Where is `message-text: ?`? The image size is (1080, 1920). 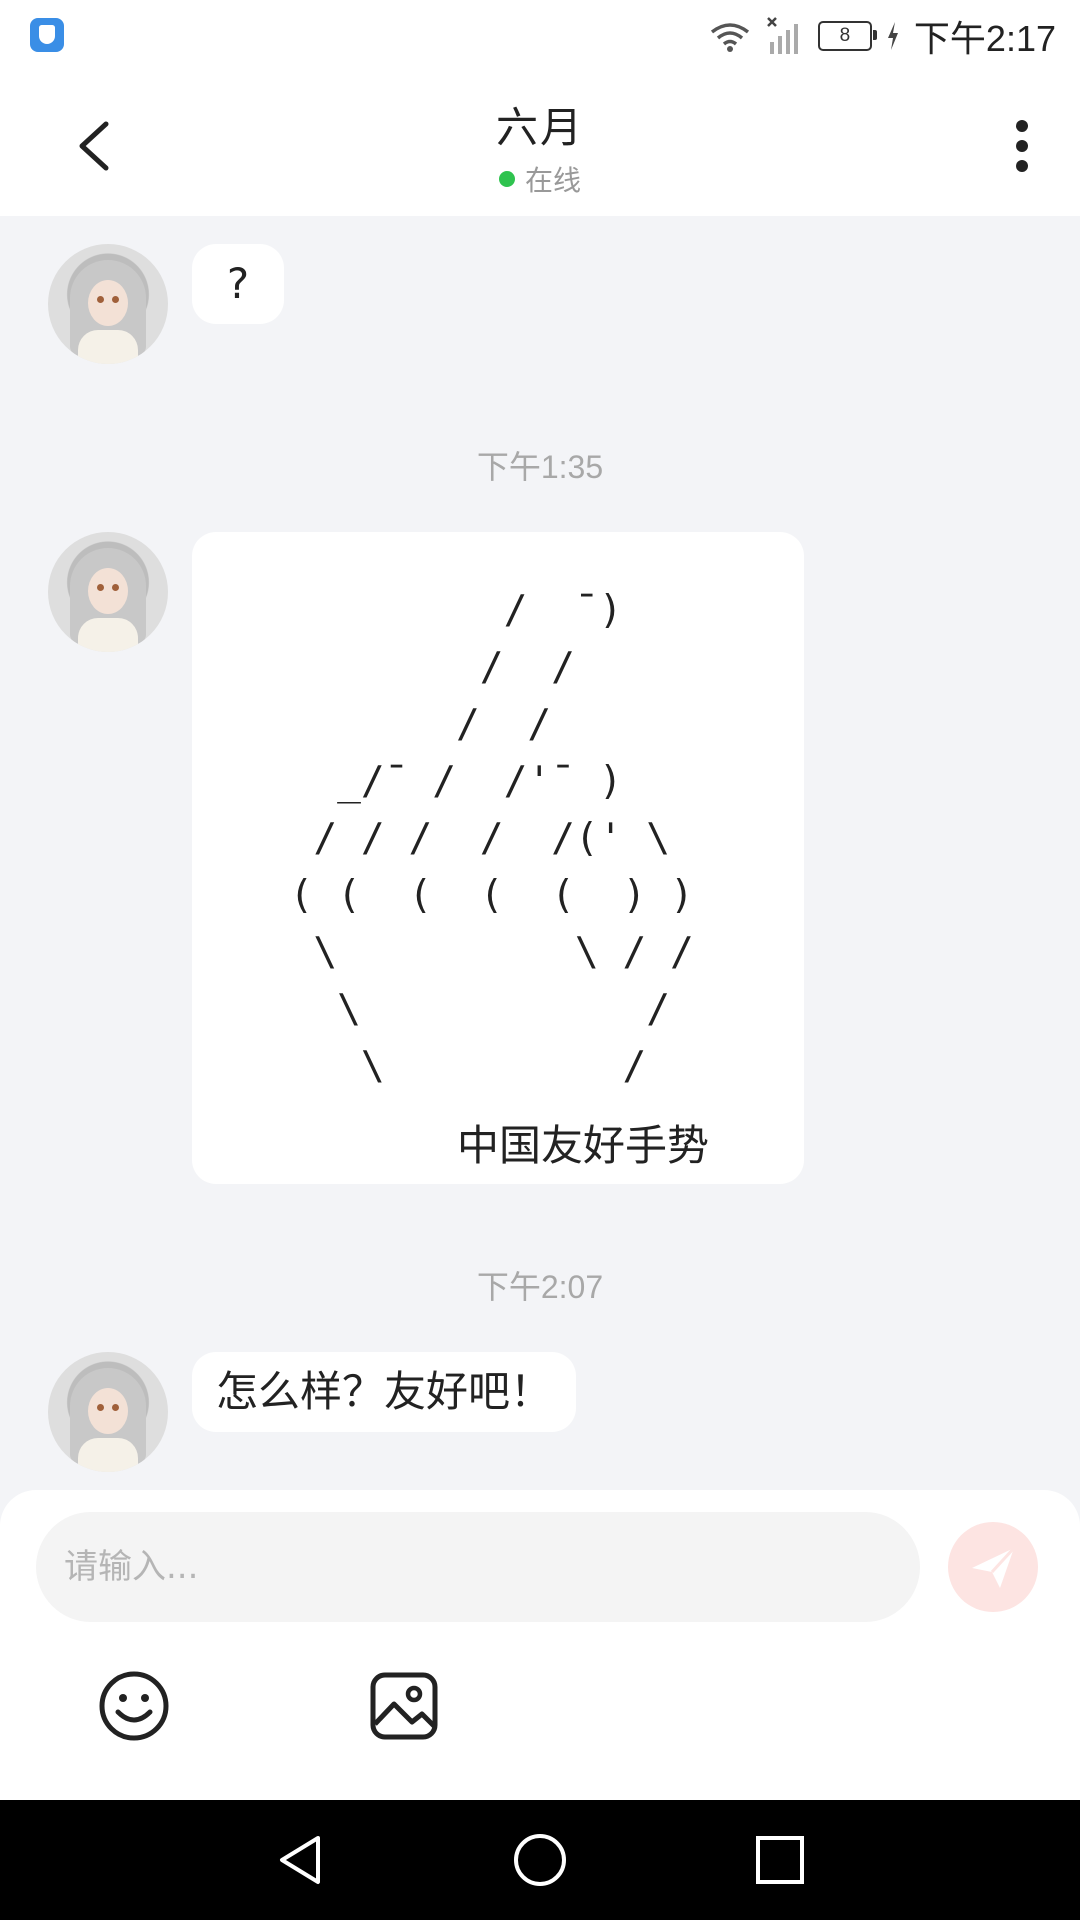 message-text: ? is located at coordinates (238, 283).